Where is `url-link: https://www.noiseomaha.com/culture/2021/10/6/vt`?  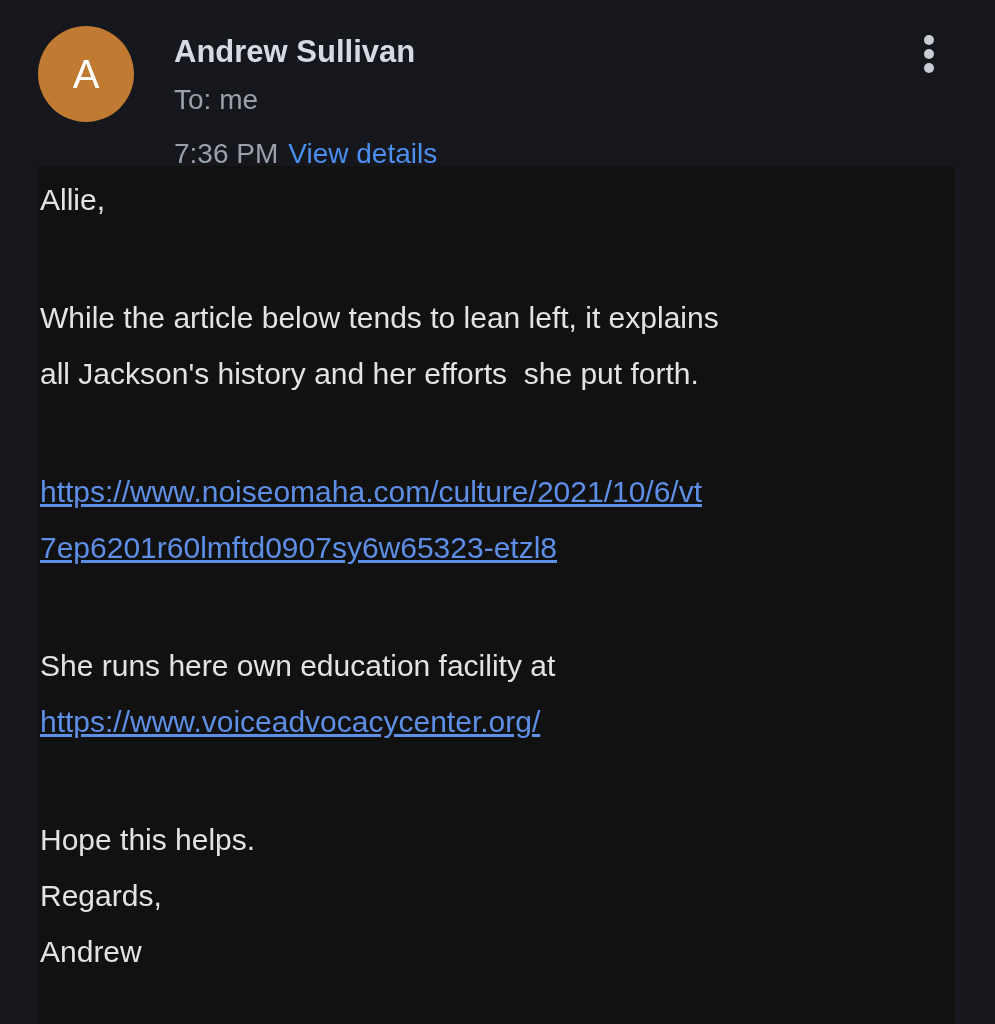
url-link: https://www.noiseomaha.com/culture/2021/10/6/vt is located at coordinates (371, 492).